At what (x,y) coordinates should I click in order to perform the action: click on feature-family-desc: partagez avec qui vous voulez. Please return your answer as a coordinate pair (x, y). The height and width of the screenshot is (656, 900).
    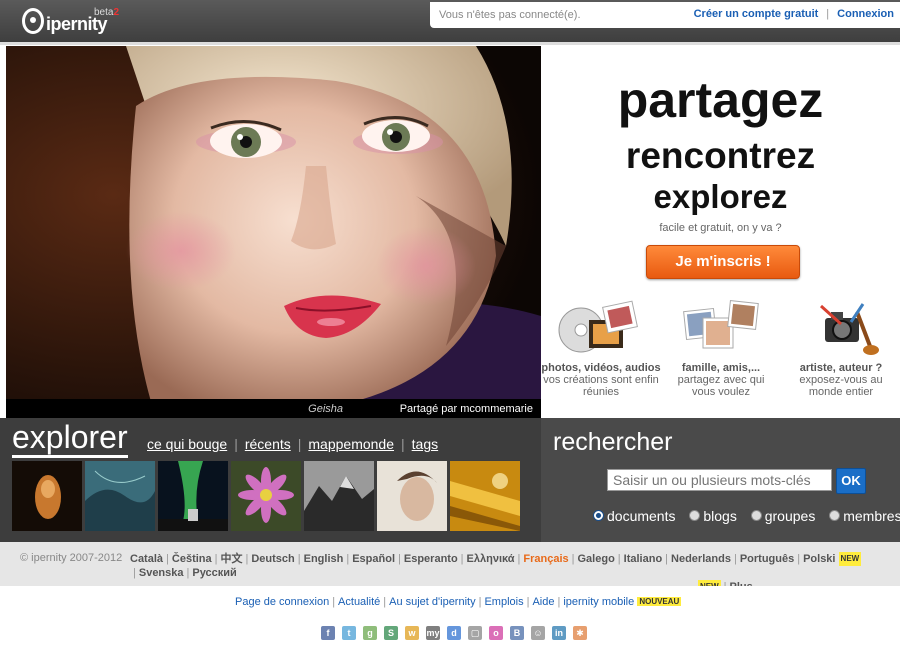
    Looking at the image, I should click on (721, 386).